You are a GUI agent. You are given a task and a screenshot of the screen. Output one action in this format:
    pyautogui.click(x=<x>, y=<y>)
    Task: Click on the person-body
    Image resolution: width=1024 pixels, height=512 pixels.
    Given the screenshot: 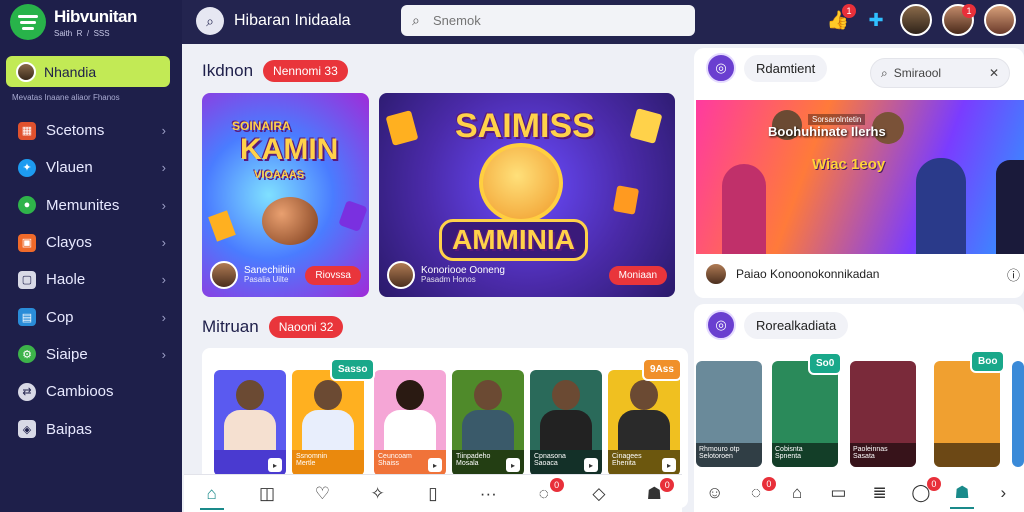 What is the action you would take?
    pyautogui.click(x=410, y=430)
    